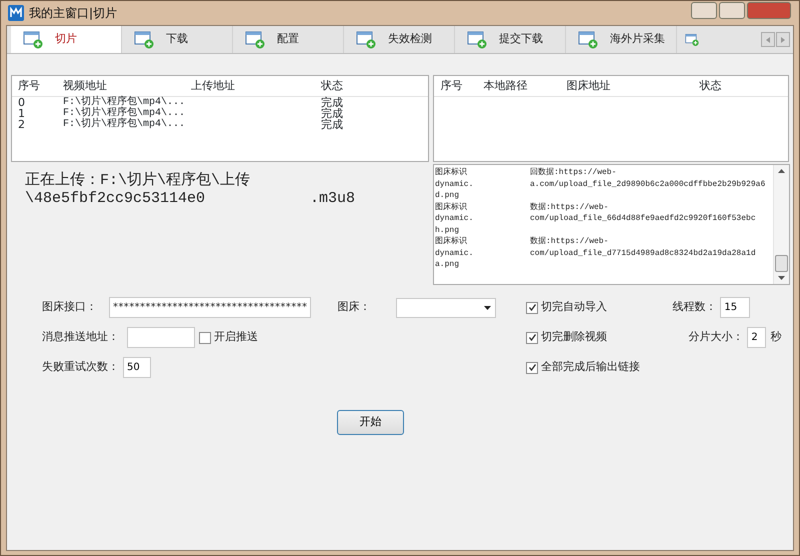  I want to click on maximize-button, so click(732, 10).